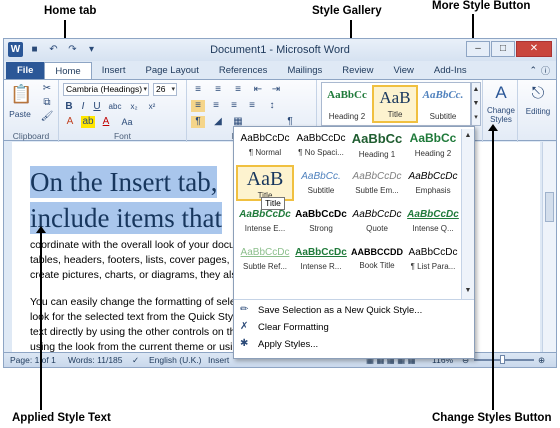 Image resolution: width=560 pixels, height=428 pixels. What do you see at coordinates (321, 228) in the screenshot?
I see `style-caption: Strong` at bounding box center [321, 228].